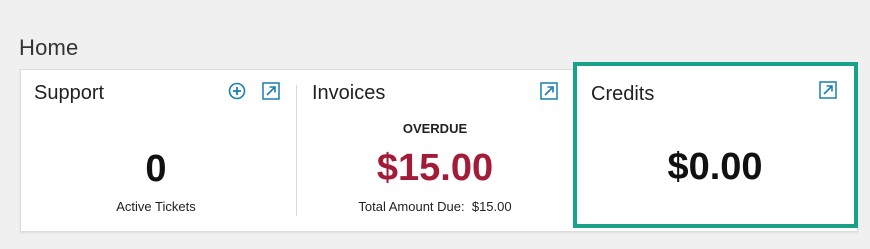 The image size is (870, 249). I want to click on active-tickets-count: 0, so click(156, 169).